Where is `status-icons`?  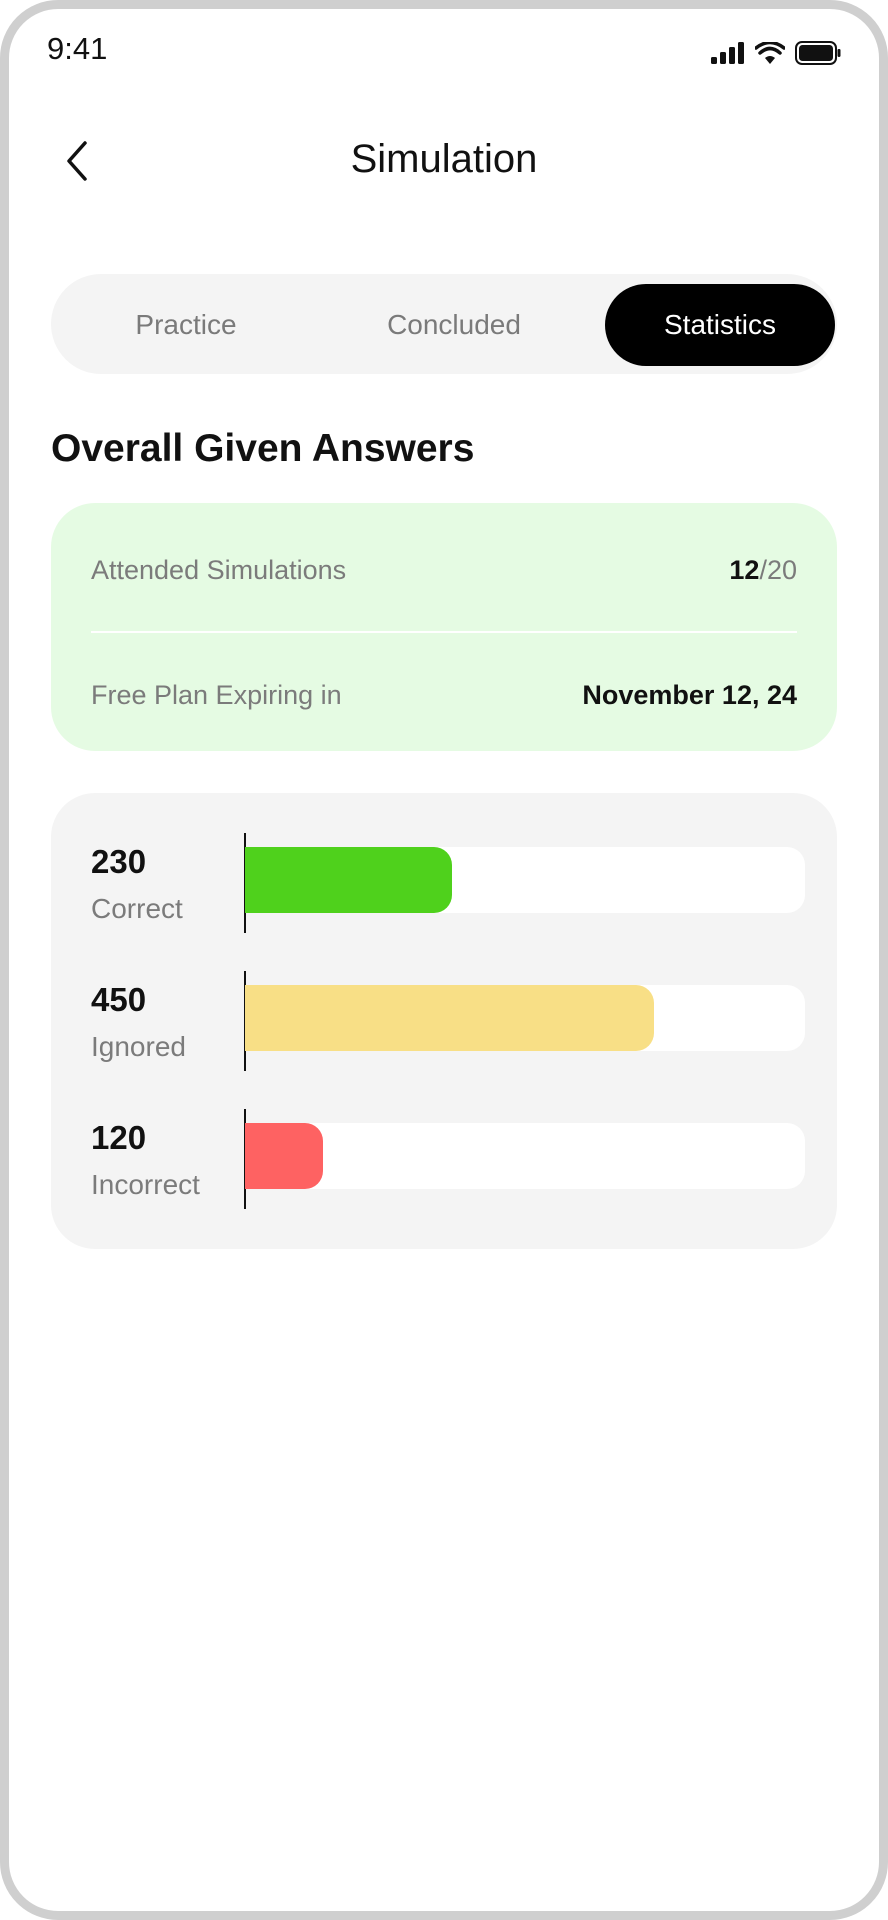 status-icons is located at coordinates (776, 53).